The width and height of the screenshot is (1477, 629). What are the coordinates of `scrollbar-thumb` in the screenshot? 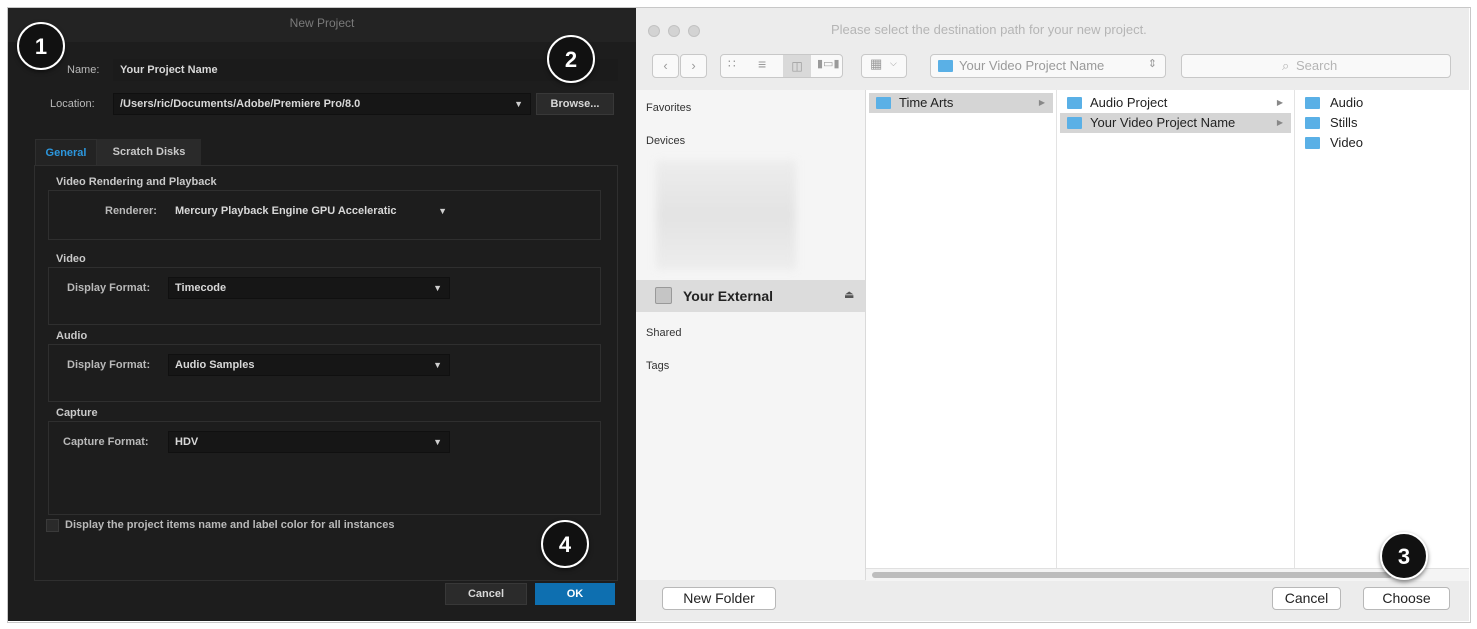 It's located at (1132, 575).